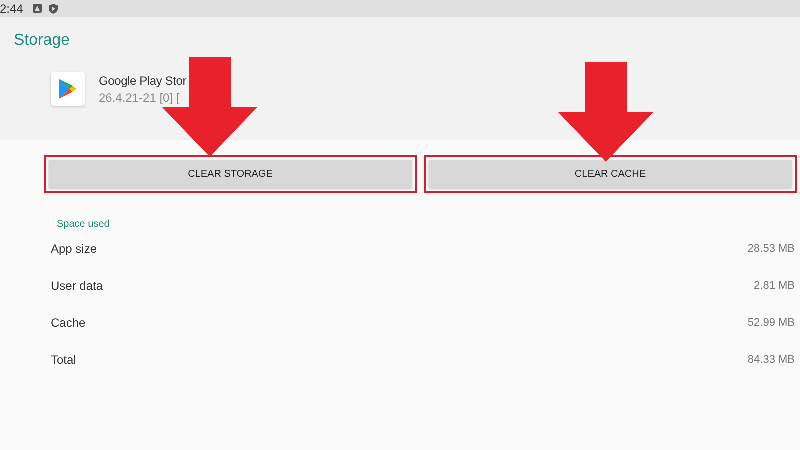  Describe the element at coordinates (610, 174) in the screenshot. I see `clear-button: CLEAR CACHE` at that location.